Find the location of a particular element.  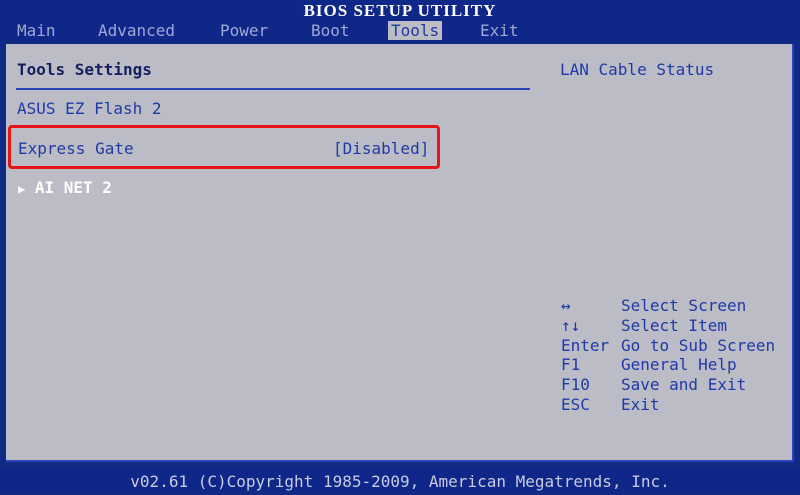

key-action: Exit is located at coordinates (640, 404).